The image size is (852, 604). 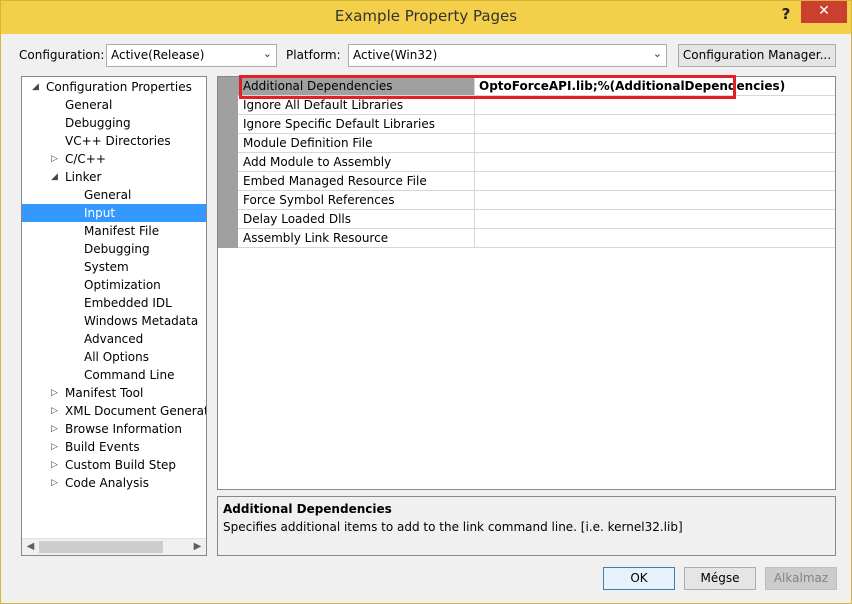 I want to click on scroll-left-icon: ◀, so click(x=30, y=547).